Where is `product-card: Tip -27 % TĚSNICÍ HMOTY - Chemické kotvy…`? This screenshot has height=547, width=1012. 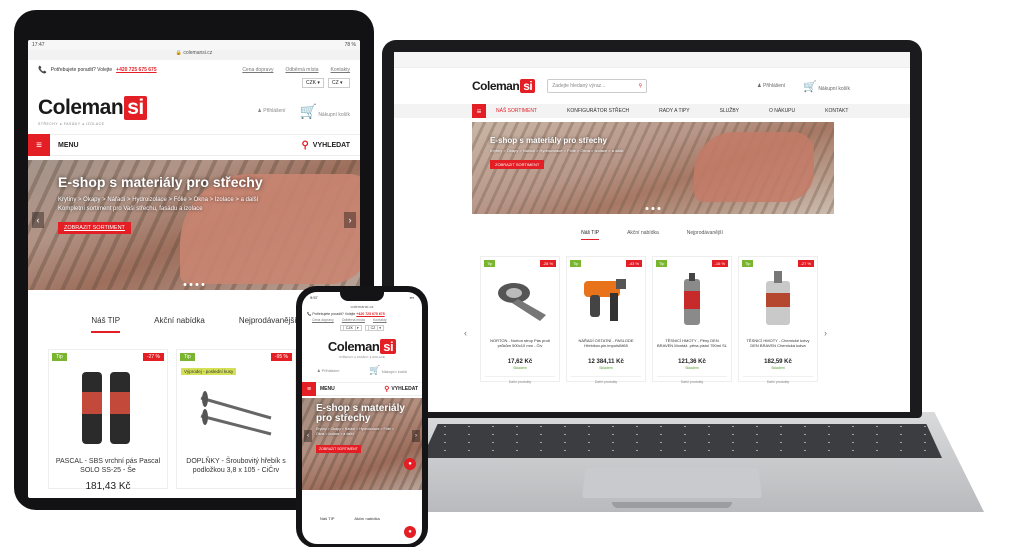 product-card: Tip -27 % TĚSNICÍ HMOTY - Chemické kotvy… is located at coordinates (778, 320).